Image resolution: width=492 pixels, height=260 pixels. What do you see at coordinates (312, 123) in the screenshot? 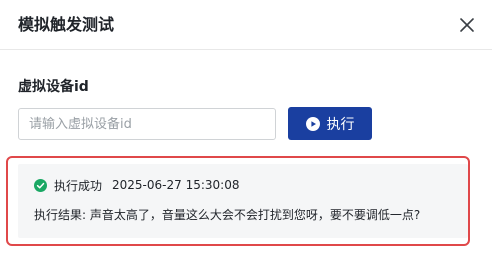
I see `play-circle-icon` at bounding box center [312, 123].